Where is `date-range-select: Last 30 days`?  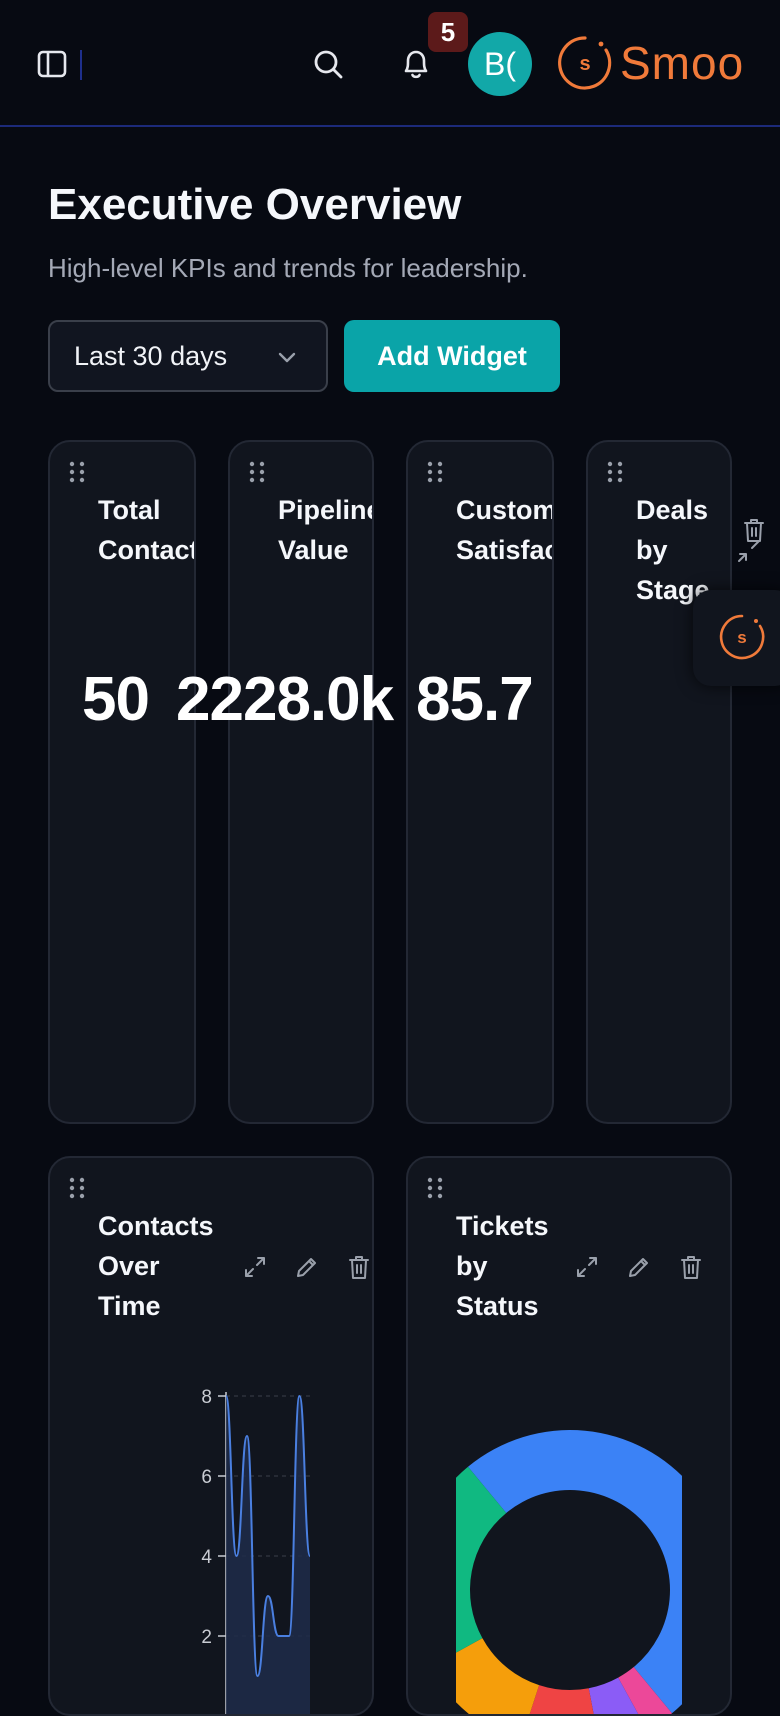 date-range-select: Last 30 days is located at coordinates (188, 356).